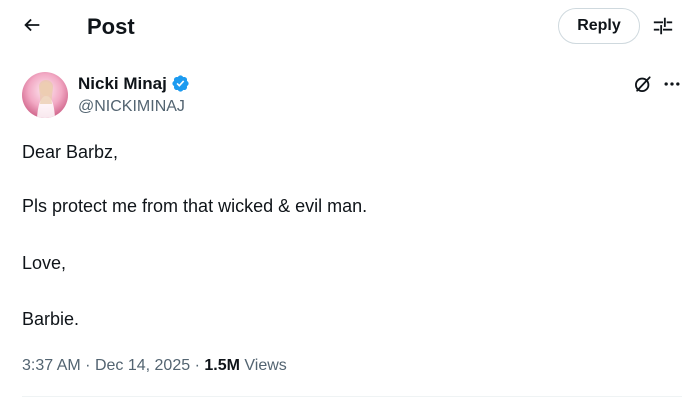  I want to click on reply-button: Reply, so click(599, 26).